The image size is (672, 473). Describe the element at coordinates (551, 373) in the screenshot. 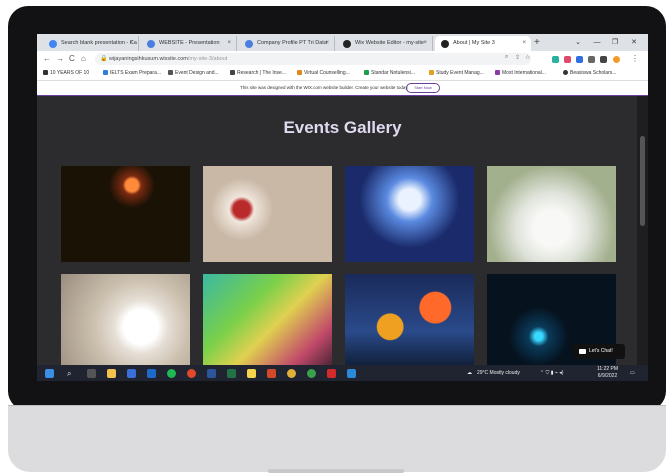

I see `system-tray-icons: ⌃ ⛉ ▮ ⌁ ◂)` at that location.